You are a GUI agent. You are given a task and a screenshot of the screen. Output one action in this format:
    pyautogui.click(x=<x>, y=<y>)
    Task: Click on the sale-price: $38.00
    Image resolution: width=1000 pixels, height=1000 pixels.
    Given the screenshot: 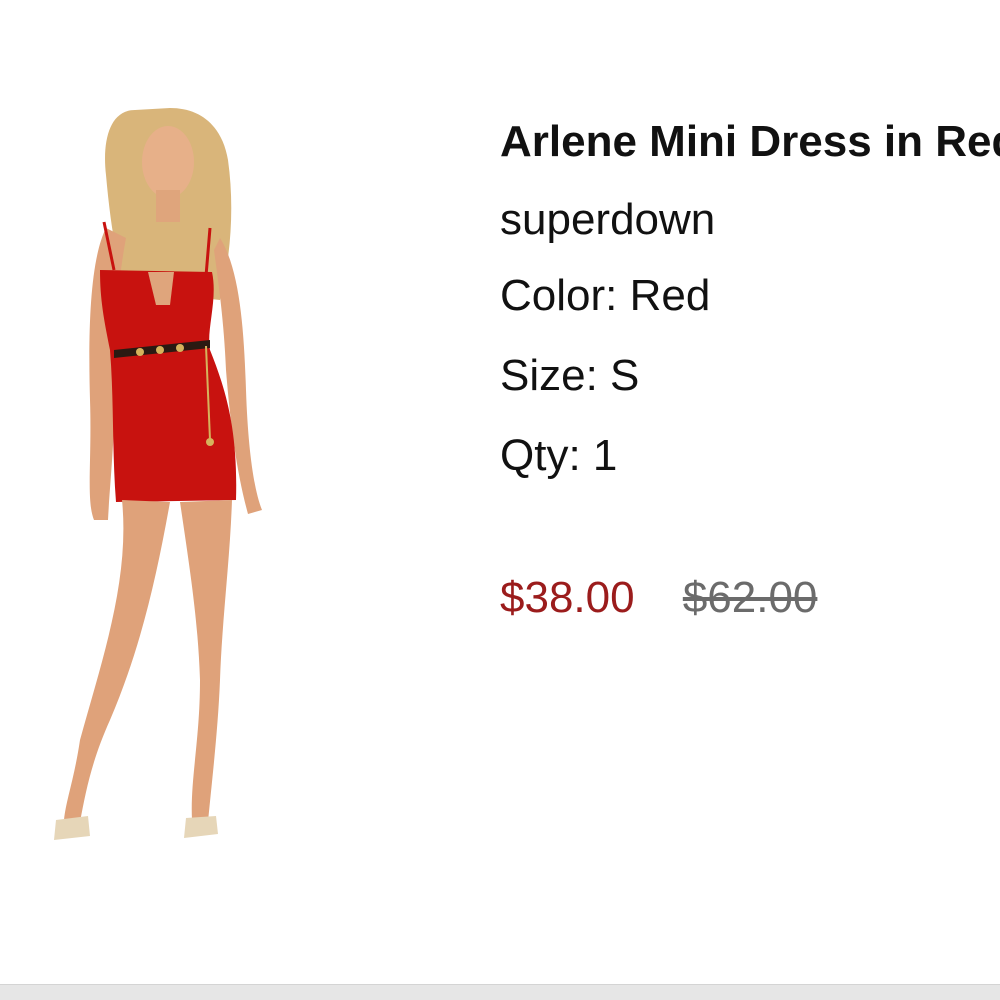 What is the action you would take?
    pyautogui.click(x=567, y=597)
    